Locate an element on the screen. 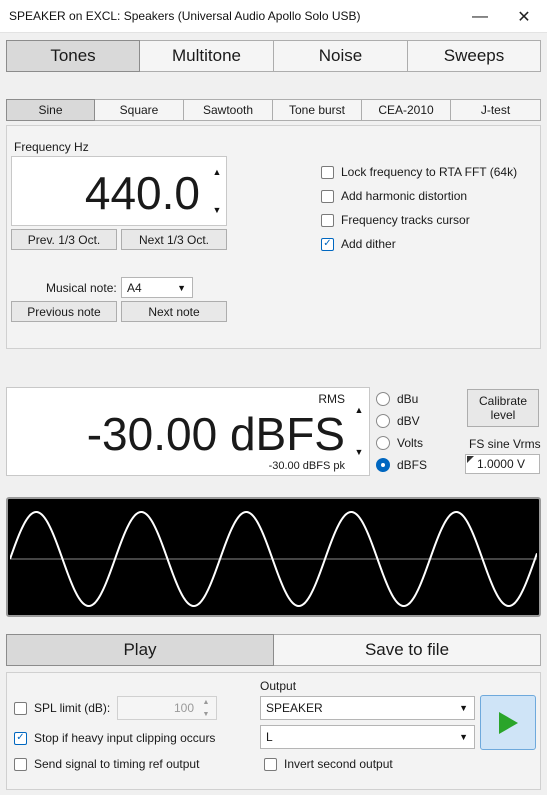 This screenshot has width=547, height=795. spl-limit-checkbox is located at coordinates (20, 708).